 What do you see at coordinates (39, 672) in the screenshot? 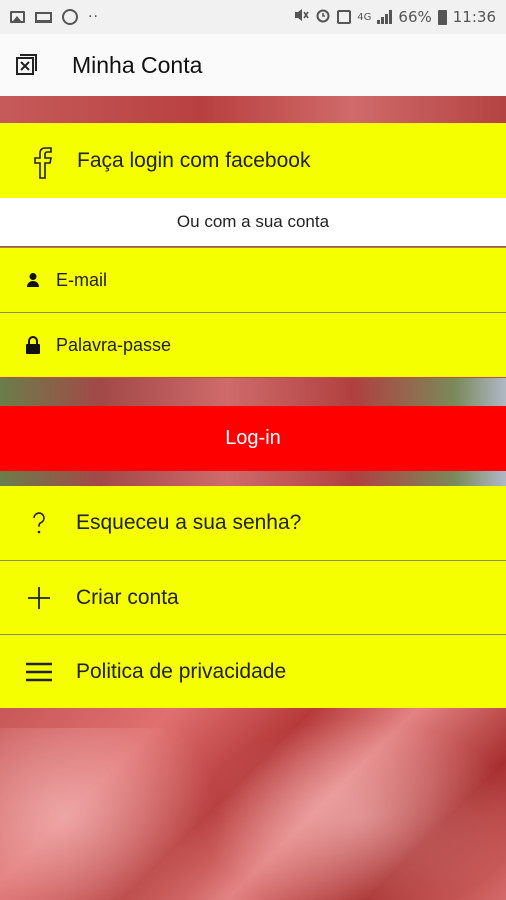
I see `menu-lines-icon` at bounding box center [39, 672].